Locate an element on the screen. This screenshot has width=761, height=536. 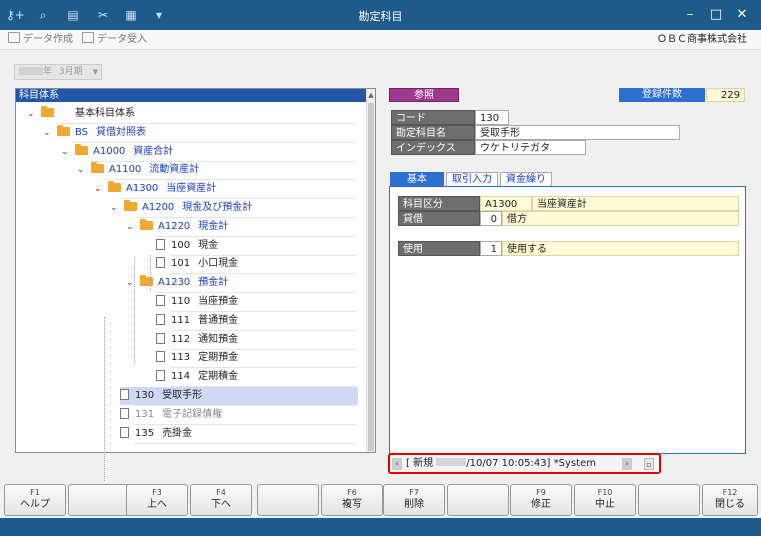
fkey-number: F10 is located at coordinates (605, 492).